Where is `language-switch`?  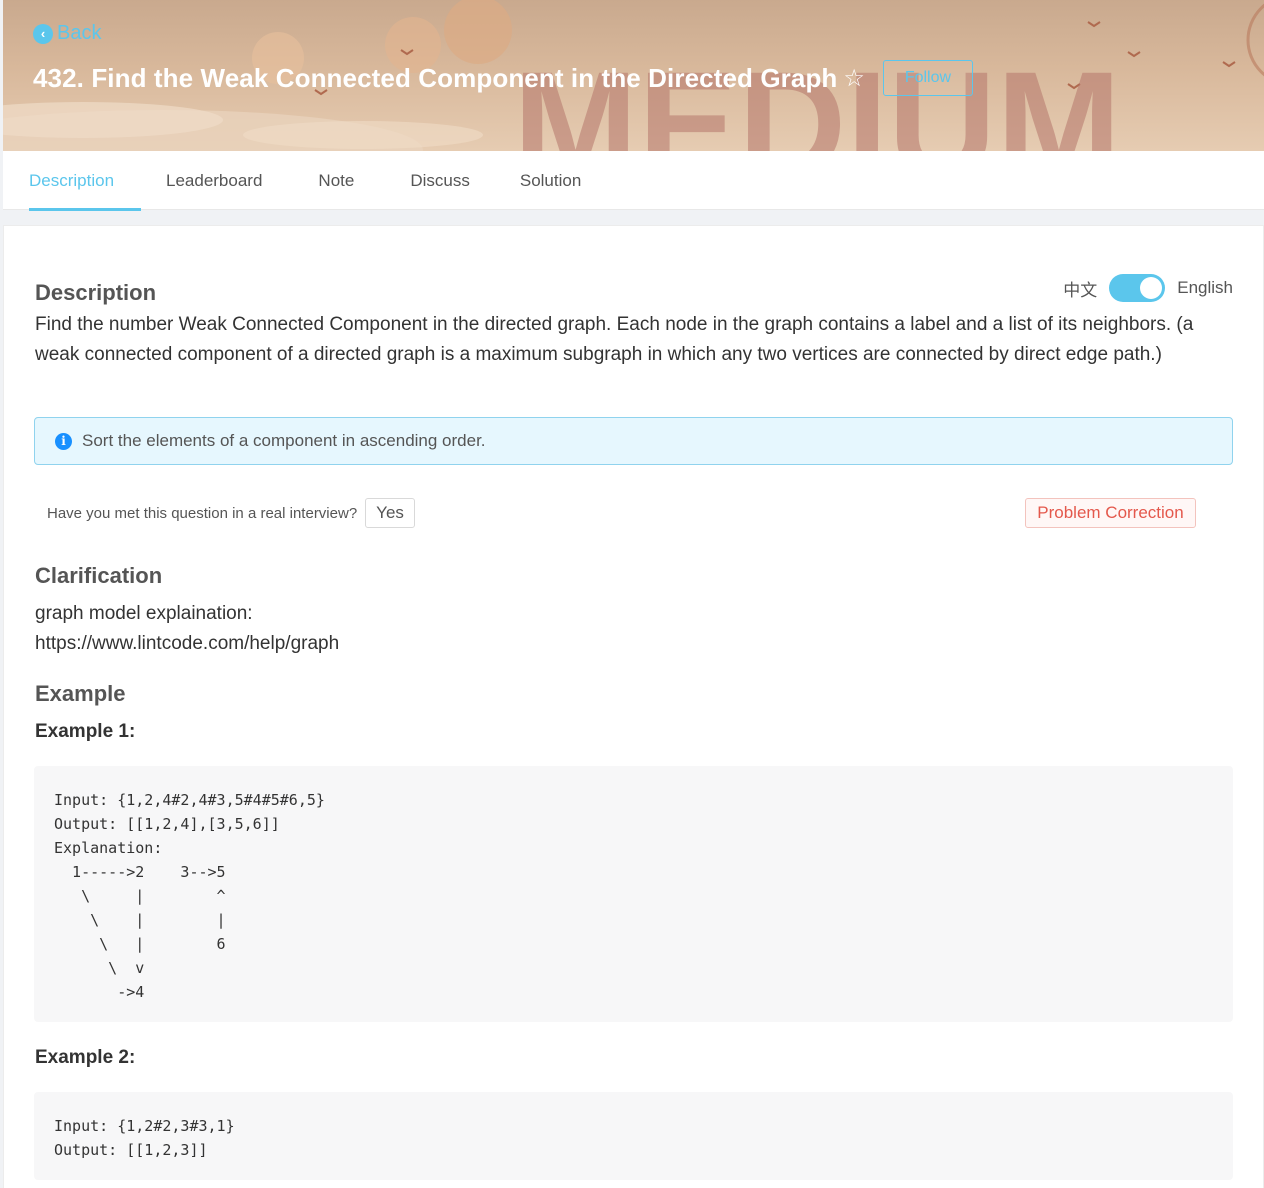 language-switch is located at coordinates (1137, 288).